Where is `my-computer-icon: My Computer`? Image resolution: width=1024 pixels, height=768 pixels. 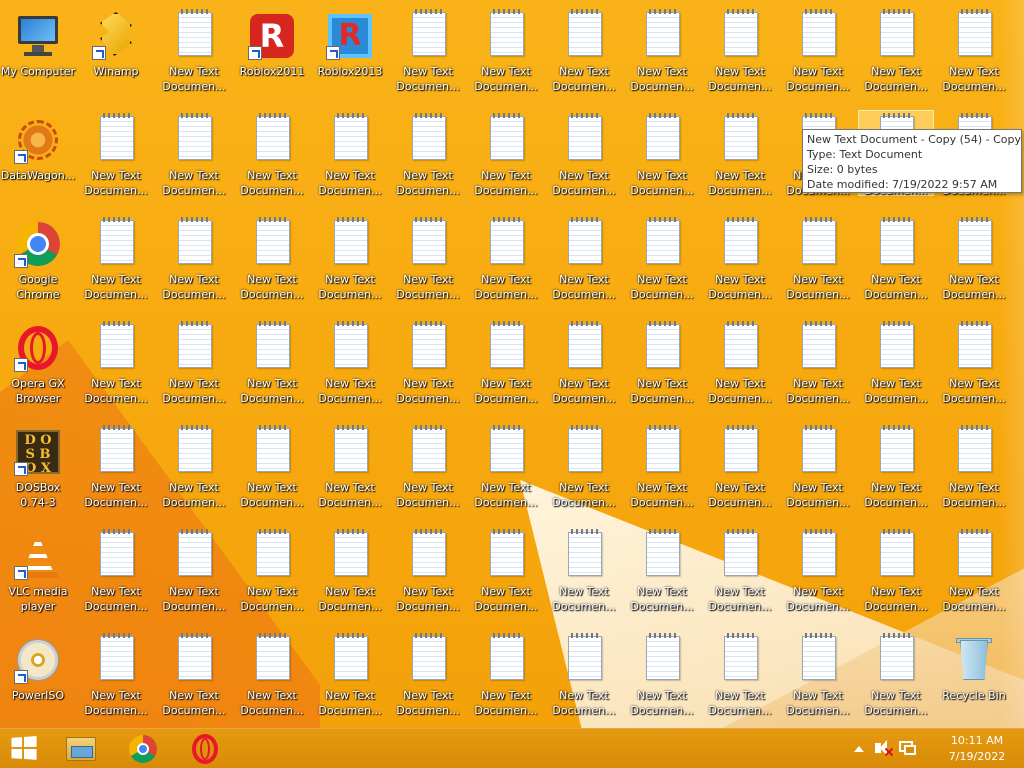
my-computer-icon: My Computer is located at coordinates (38, 51).